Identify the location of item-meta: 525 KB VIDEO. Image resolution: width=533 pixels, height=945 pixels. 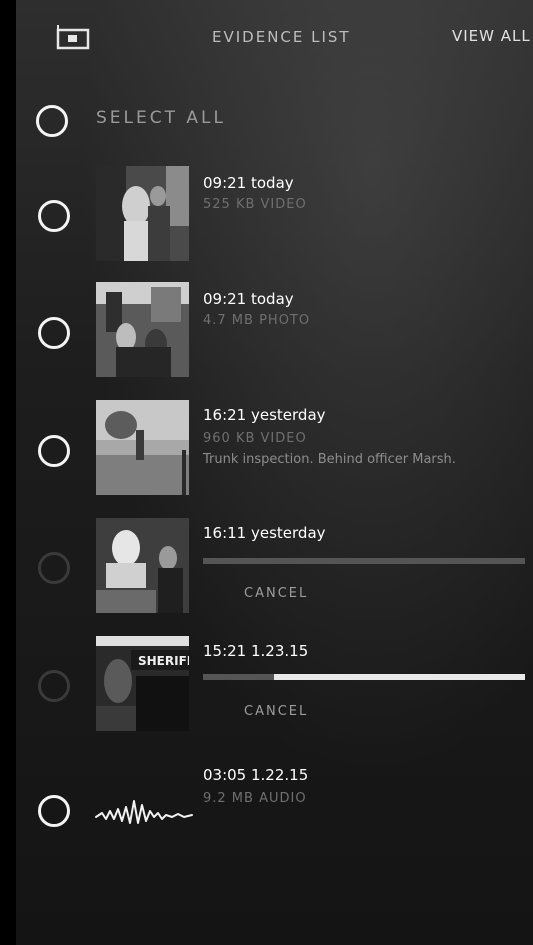
(255, 204).